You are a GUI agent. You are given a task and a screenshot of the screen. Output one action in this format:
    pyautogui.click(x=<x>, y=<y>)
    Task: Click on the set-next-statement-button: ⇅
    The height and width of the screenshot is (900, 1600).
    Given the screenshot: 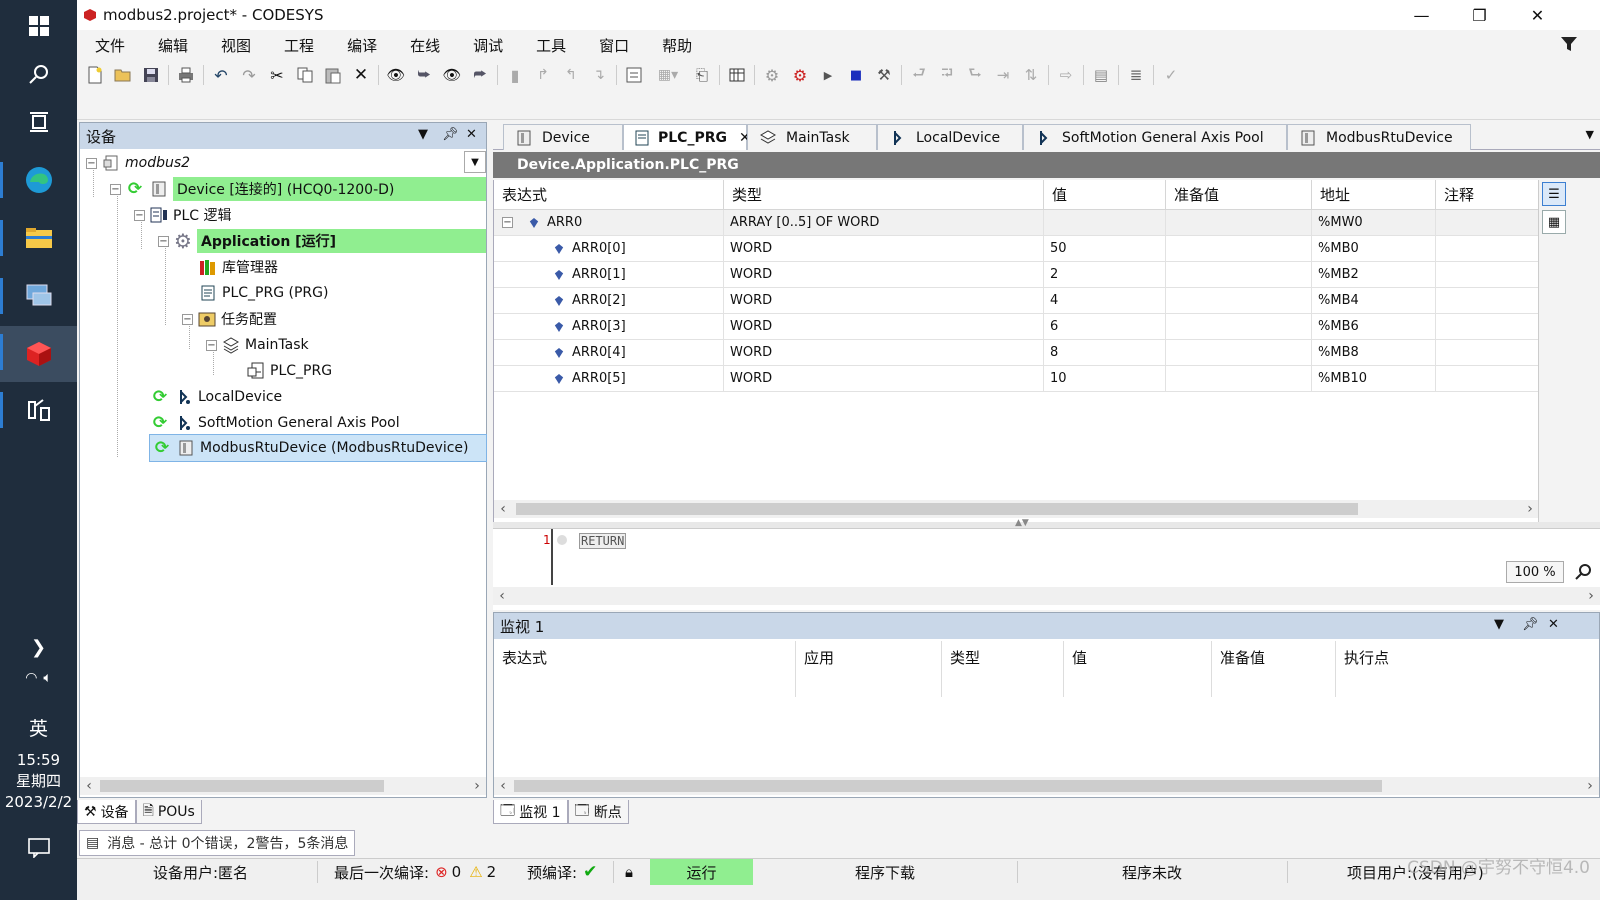 What is the action you would take?
    pyautogui.click(x=1031, y=75)
    